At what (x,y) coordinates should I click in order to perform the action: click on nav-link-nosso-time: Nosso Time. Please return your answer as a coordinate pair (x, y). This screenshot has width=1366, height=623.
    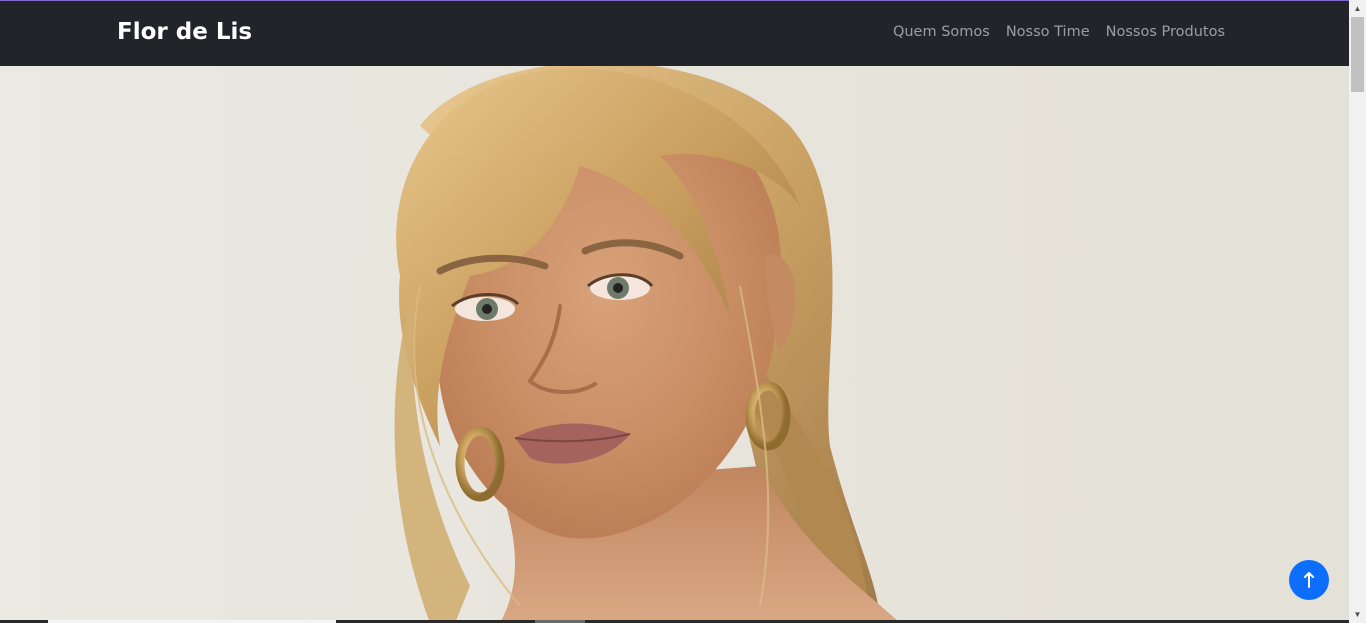
    Looking at the image, I should click on (1048, 32).